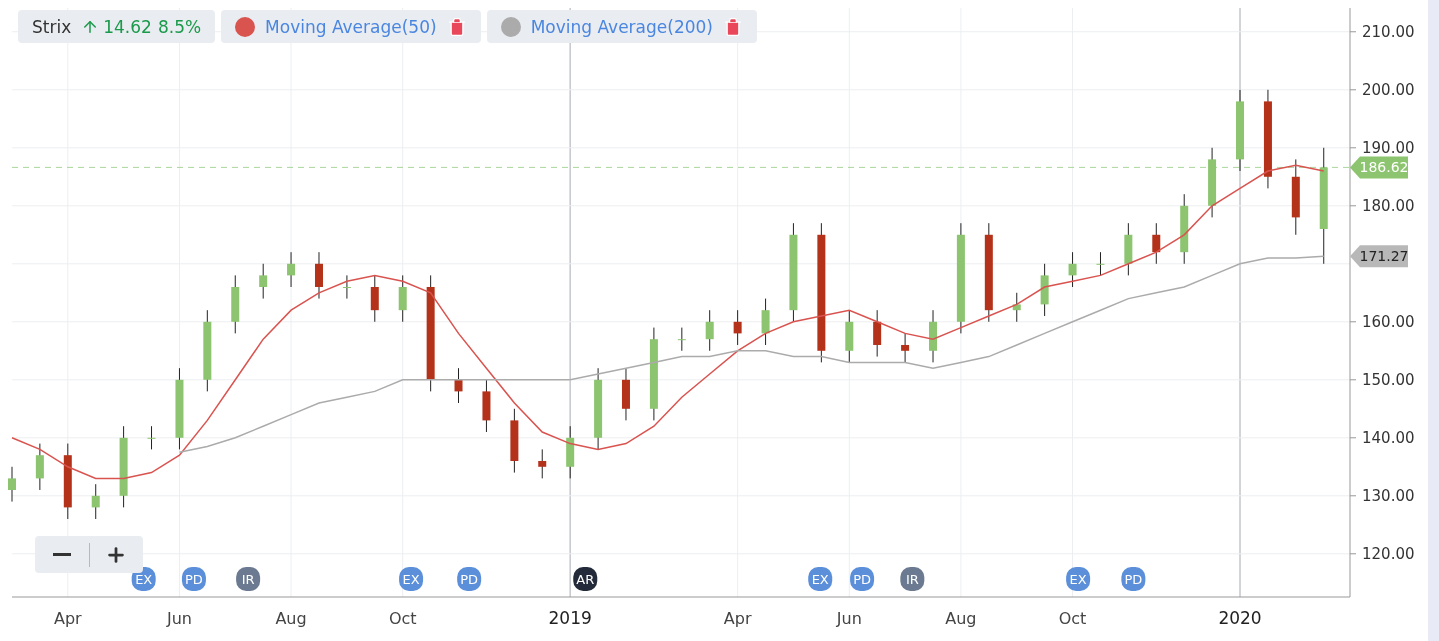 The height and width of the screenshot is (641, 1439). I want to click on y-axis-label: 140.00, so click(1388, 437).